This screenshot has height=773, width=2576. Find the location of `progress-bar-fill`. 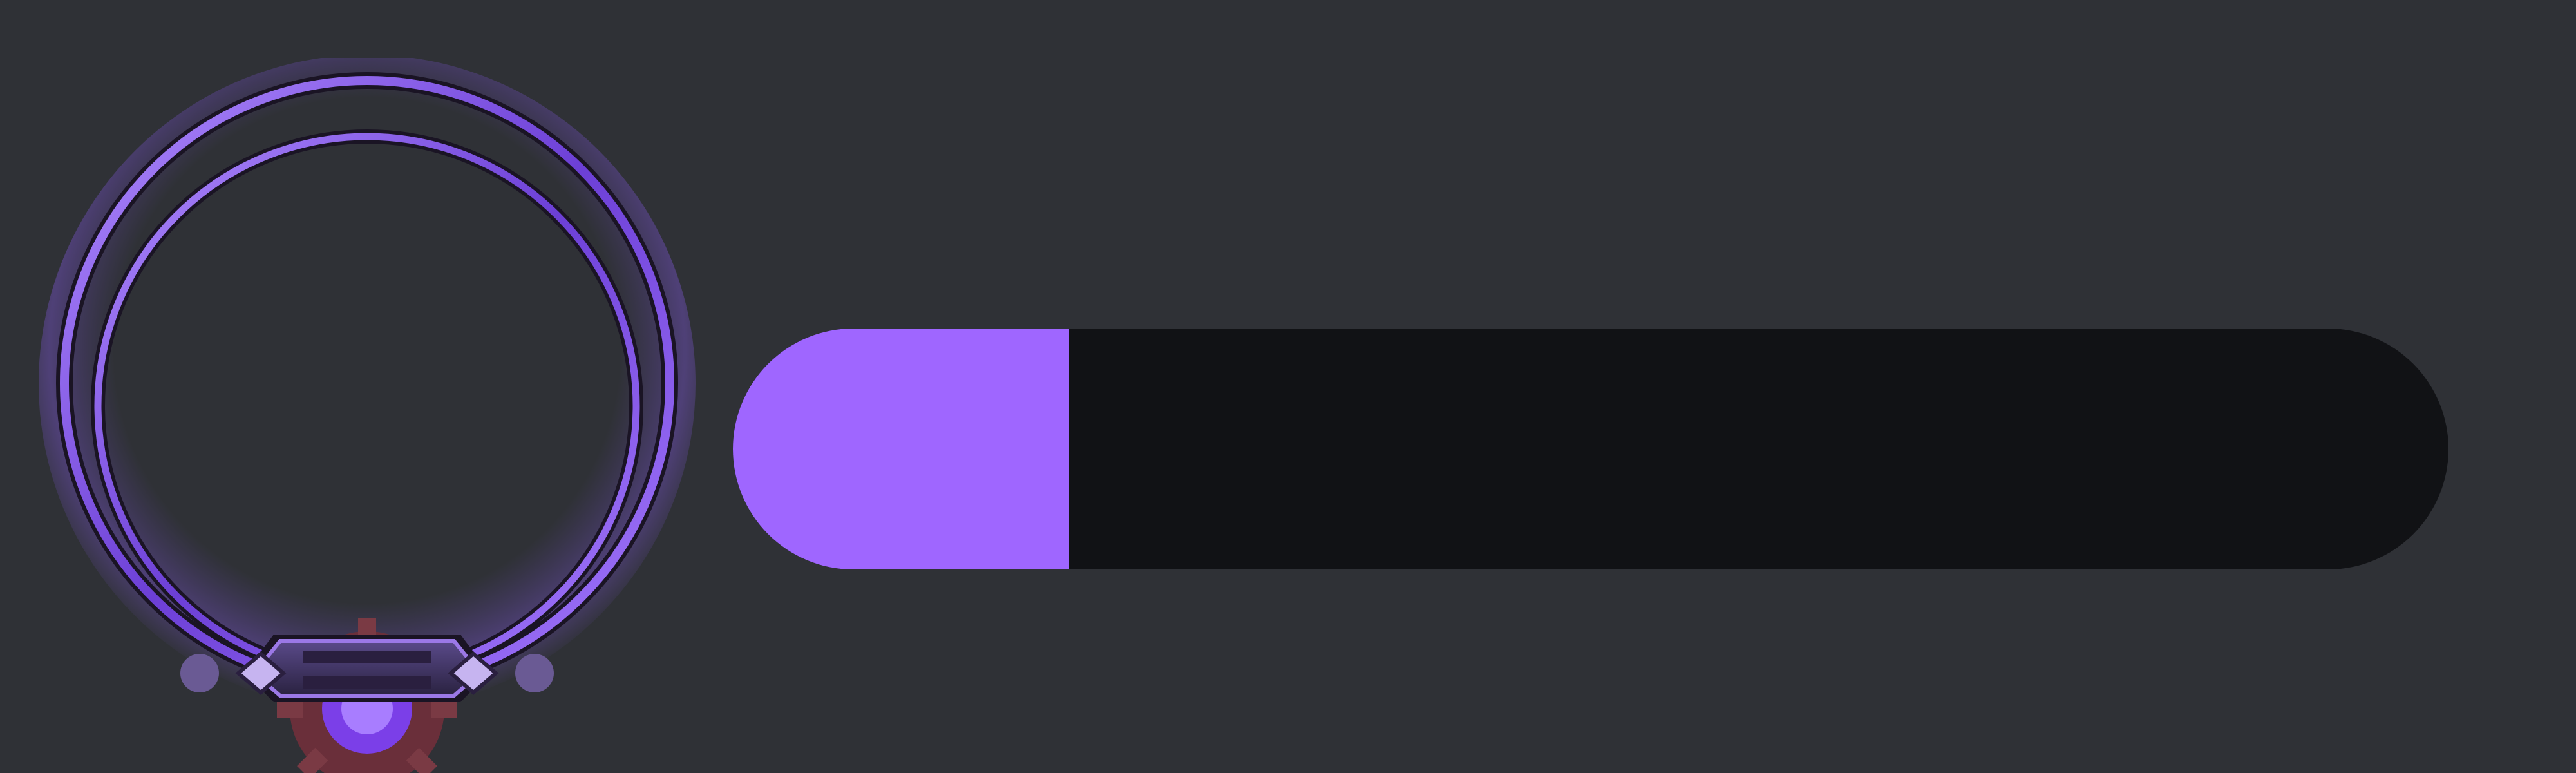

progress-bar-fill is located at coordinates (902, 449).